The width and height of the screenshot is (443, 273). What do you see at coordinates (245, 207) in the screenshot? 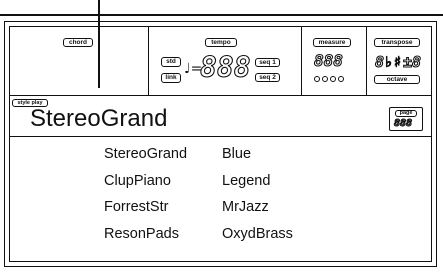
I see `list-item: MrJazz` at bounding box center [245, 207].